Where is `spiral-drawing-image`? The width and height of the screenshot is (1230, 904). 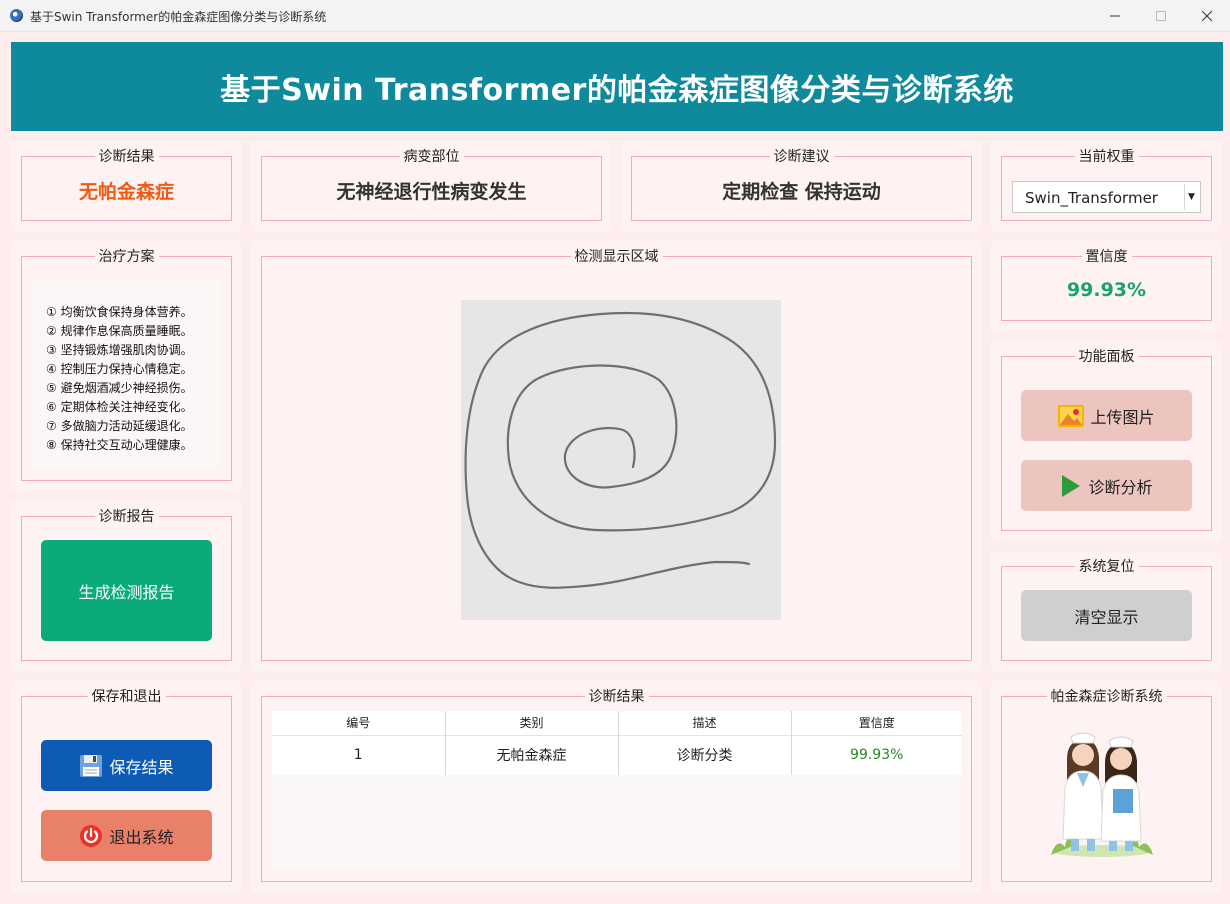 spiral-drawing-image is located at coordinates (621, 460).